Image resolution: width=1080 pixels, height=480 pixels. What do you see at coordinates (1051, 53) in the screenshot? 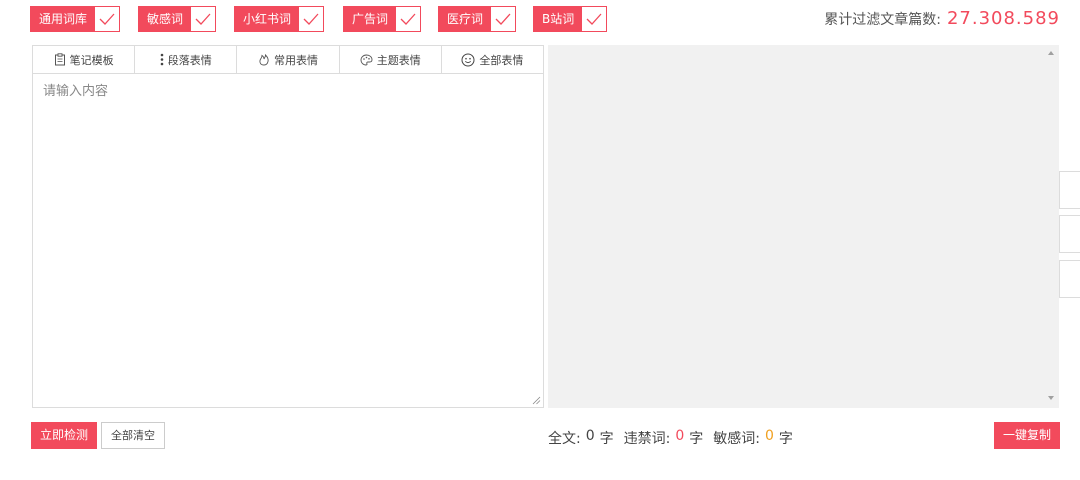
I see `scroll-up-icon` at bounding box center [1051, 53].